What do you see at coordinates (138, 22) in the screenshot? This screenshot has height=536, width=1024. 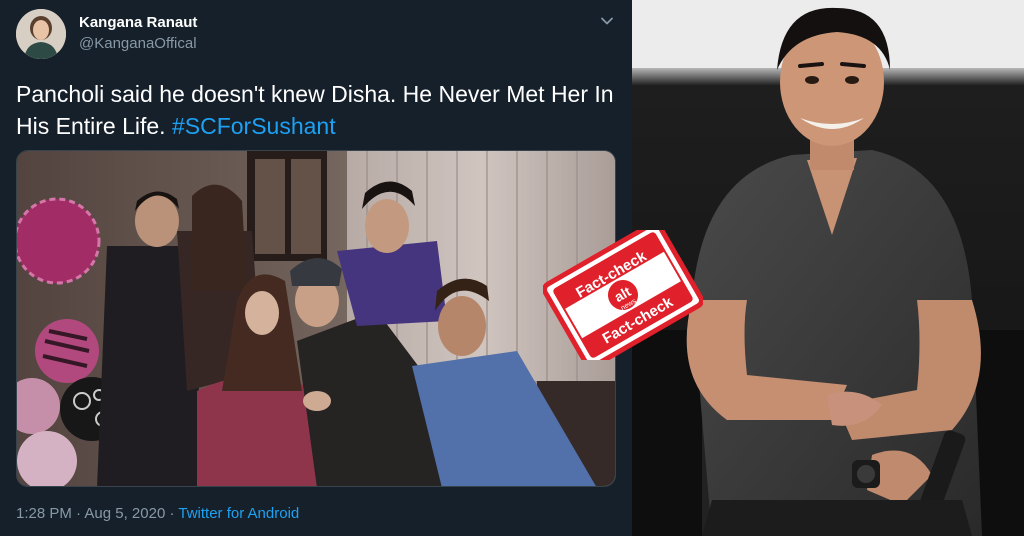 I see `author-name: Kangana Ranaut` at bounding box center [138, 22].